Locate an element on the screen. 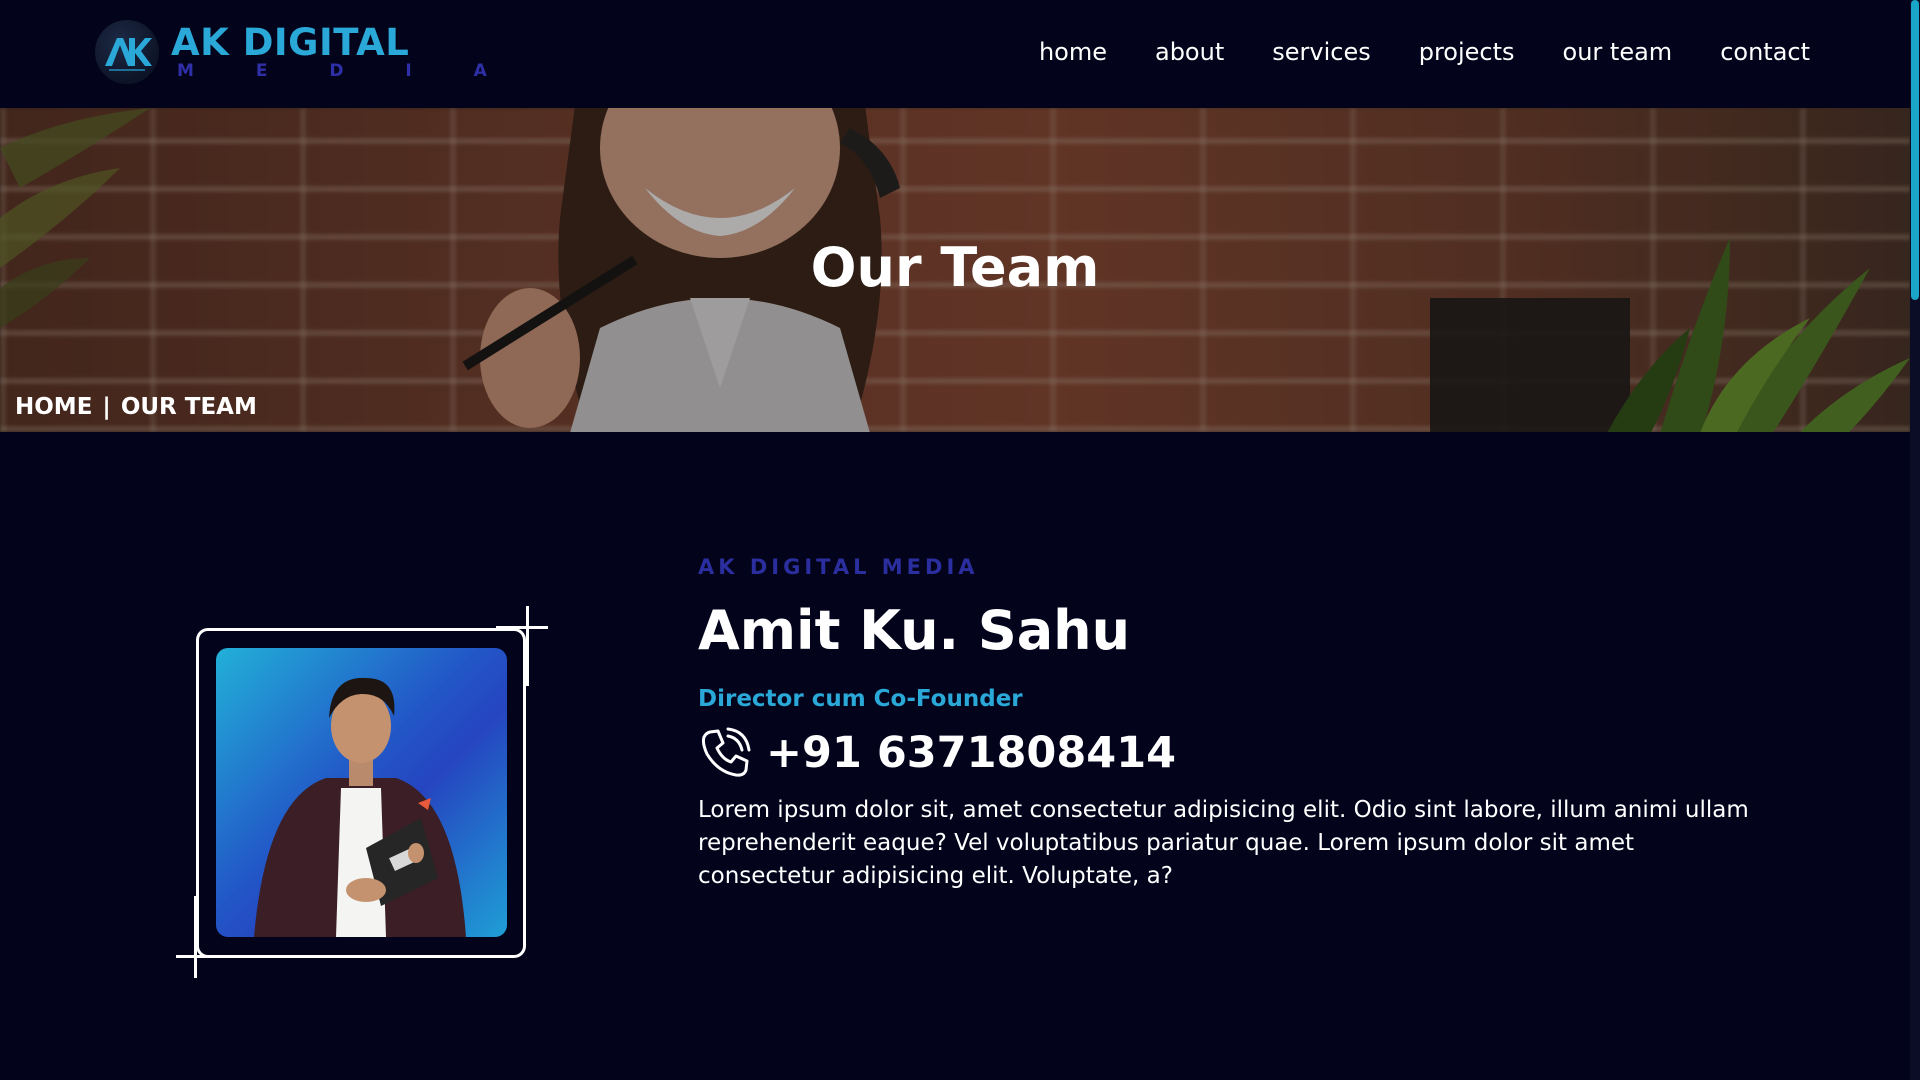 This screenshot has height=1080, width=1920. scrollbar-thumb is located at coordinates (1915, 150).